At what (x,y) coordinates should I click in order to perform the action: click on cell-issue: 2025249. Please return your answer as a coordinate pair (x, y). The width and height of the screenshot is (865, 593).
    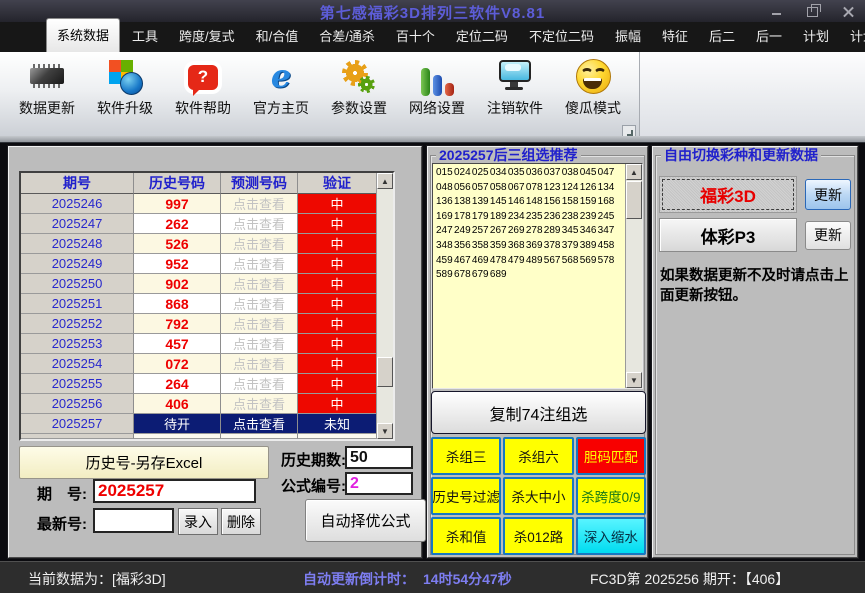
    Looking at the image, I should click on (77, 264).